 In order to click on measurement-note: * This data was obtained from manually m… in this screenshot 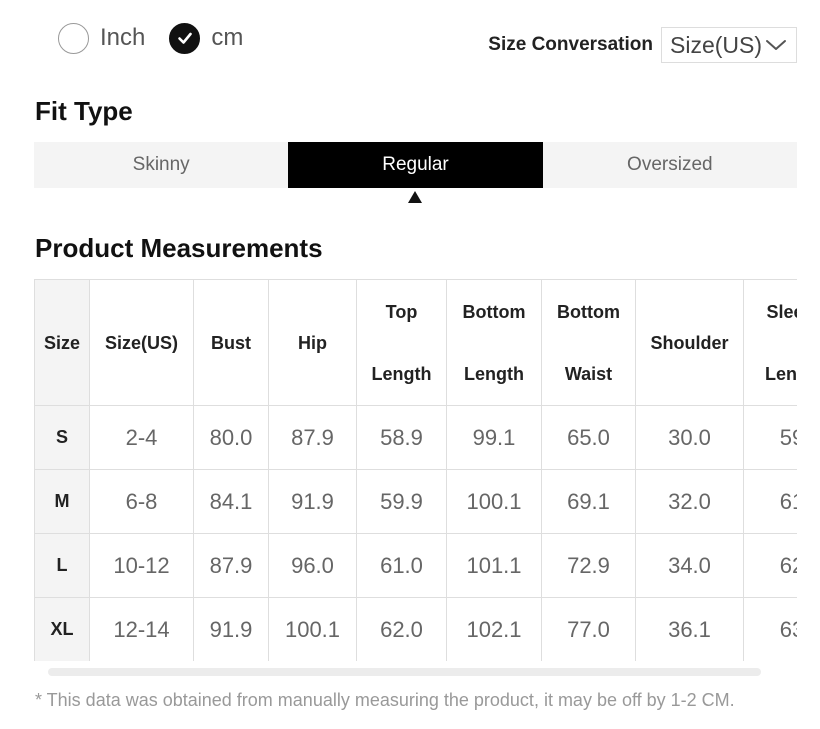, I will do `click(385, 700)`.